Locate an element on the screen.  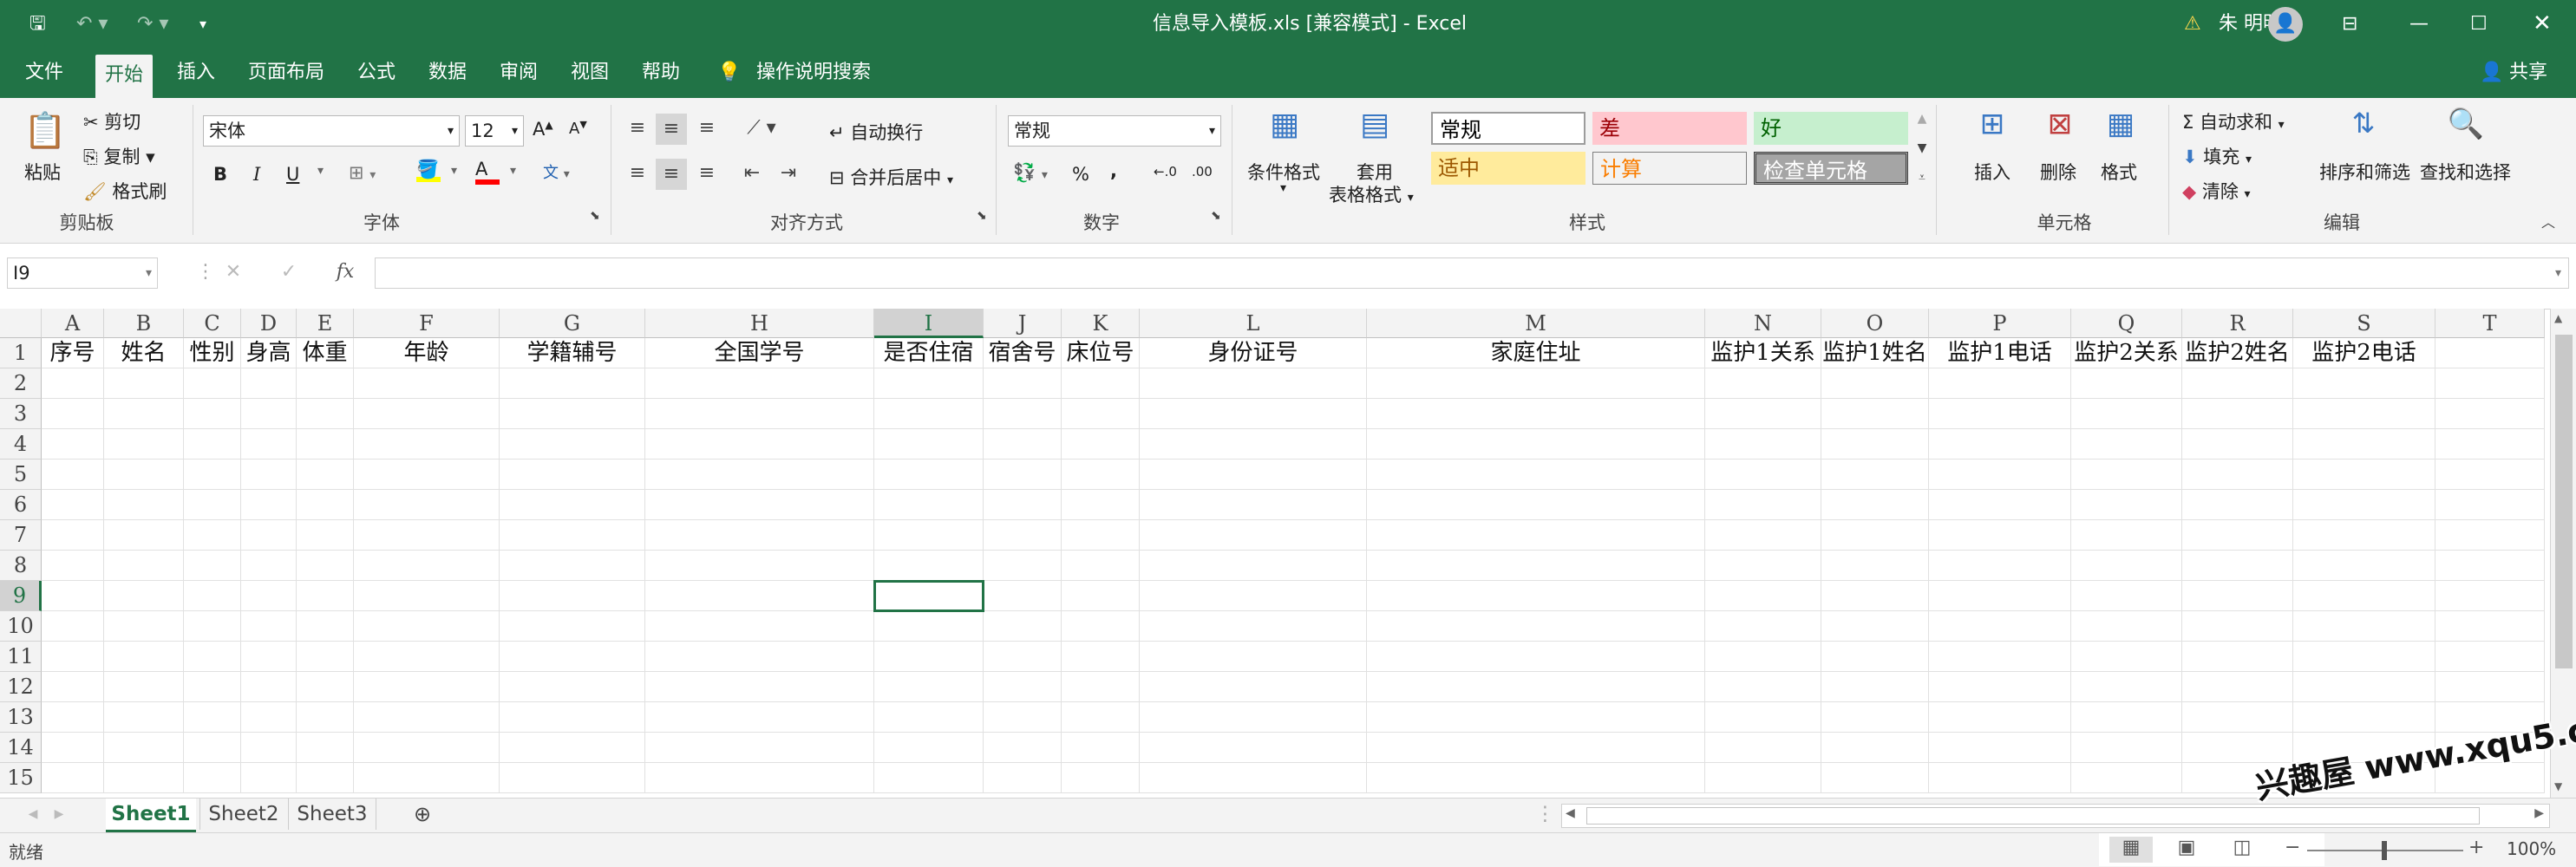
wrap-text-button: ↵ 自动换行 is located at coordinates (876, 132).